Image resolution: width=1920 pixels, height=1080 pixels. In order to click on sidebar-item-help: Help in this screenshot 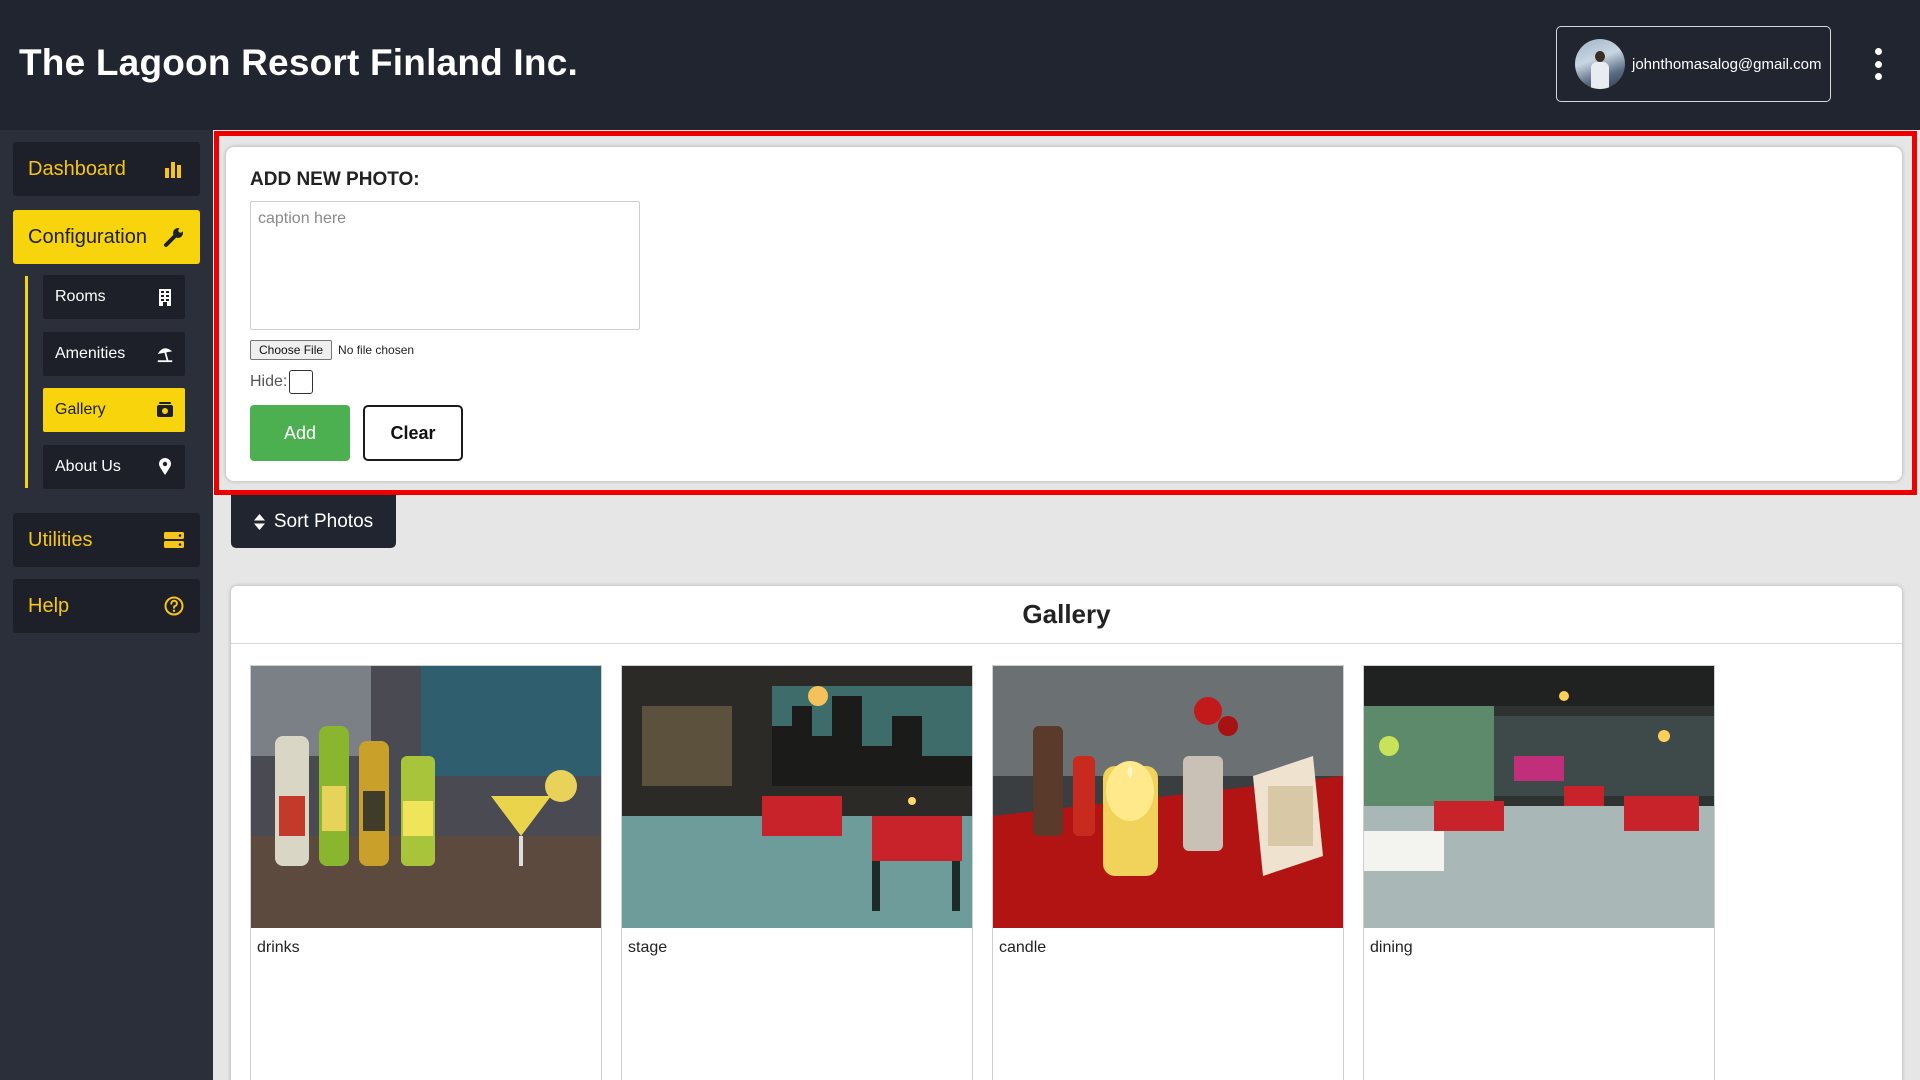, I will do `click(106, 606)`.